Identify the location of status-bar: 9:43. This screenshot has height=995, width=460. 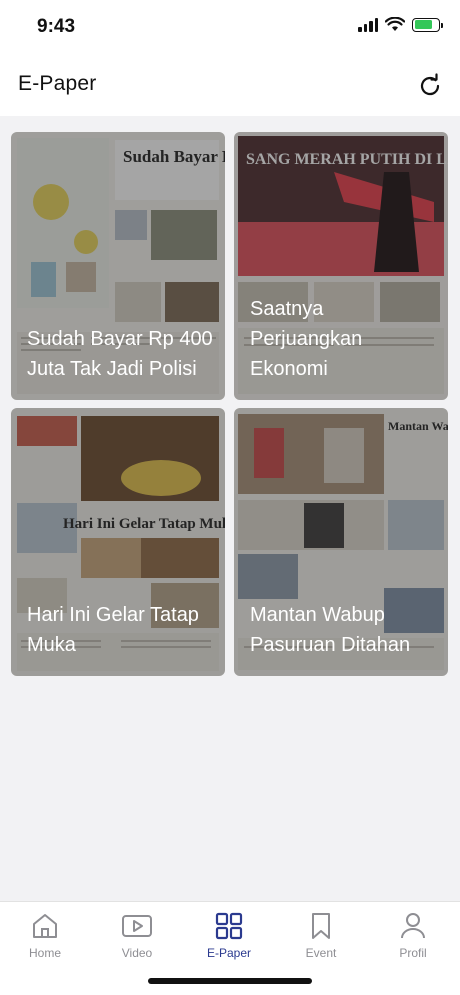
(230, 28).